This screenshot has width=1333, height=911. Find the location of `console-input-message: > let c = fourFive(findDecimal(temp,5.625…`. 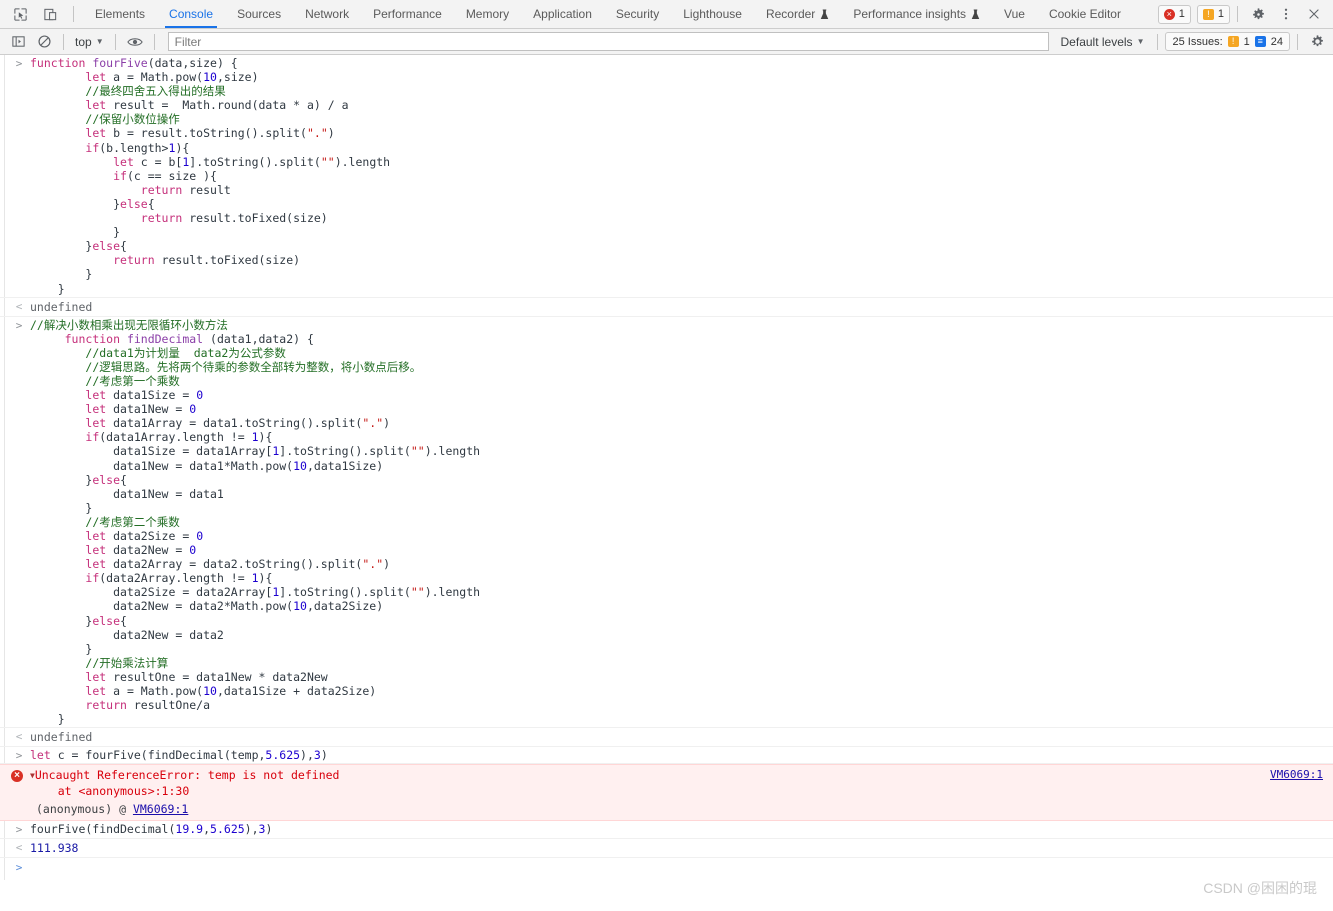

console-input-message: > let c = fourFive(findDecimal(temp,5.625… is located at coordinates (666, 756).